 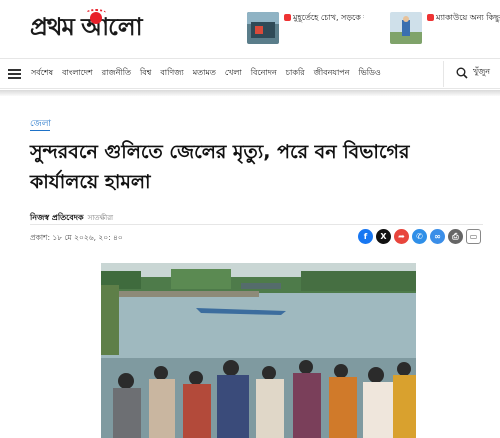 I want to click on nav-item-video: ভিডিও, so click(x=369, y=73).